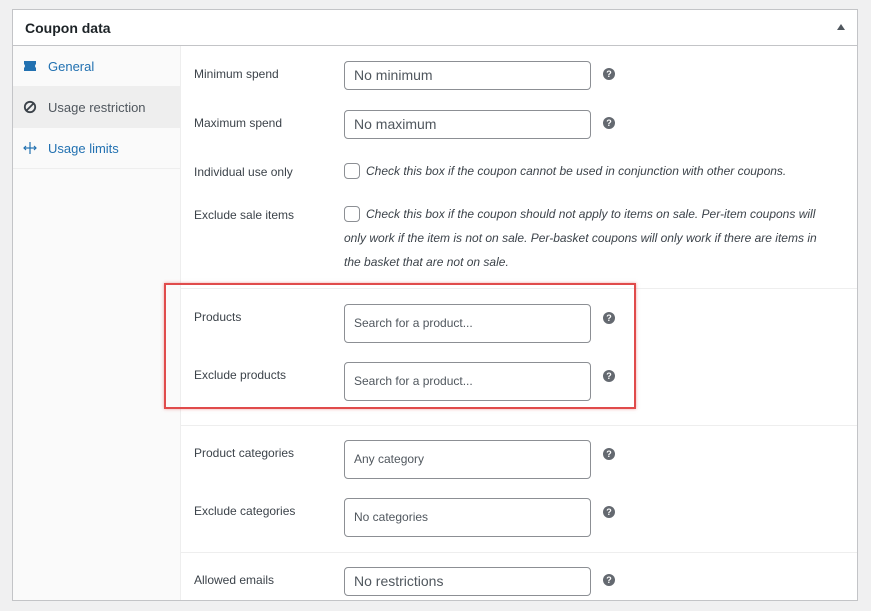 The height and width of the screenshot is (611, 871). What do you see at coordinates (234, 580) in the screenshot?
I see `allowed-emails-label: Allowed emails` at bounding box center [234, 580].